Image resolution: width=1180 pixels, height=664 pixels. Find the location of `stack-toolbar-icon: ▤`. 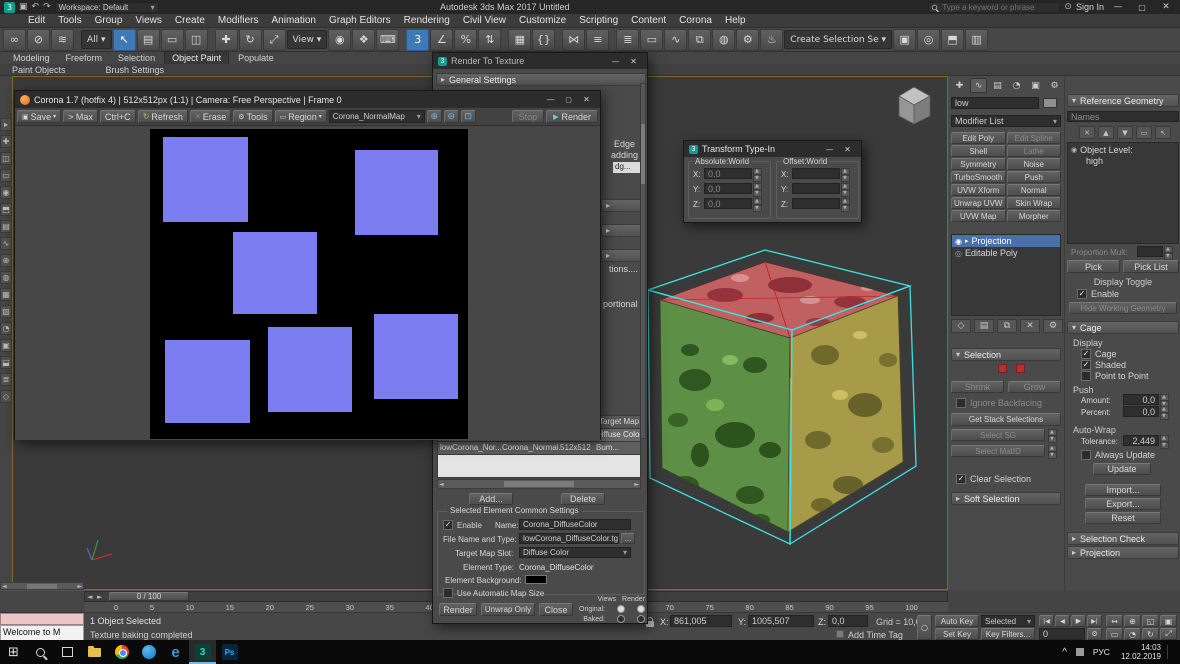

stack-toolbar-icon: ▤ is located at coordinates (984, 326).